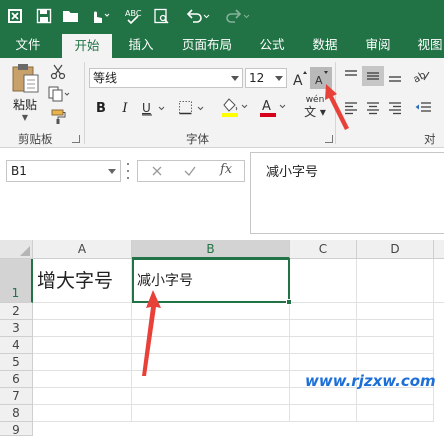  Describe the element at coordinates (28, 44) in the screenshot. I see `tab-file: 文件` at that location.